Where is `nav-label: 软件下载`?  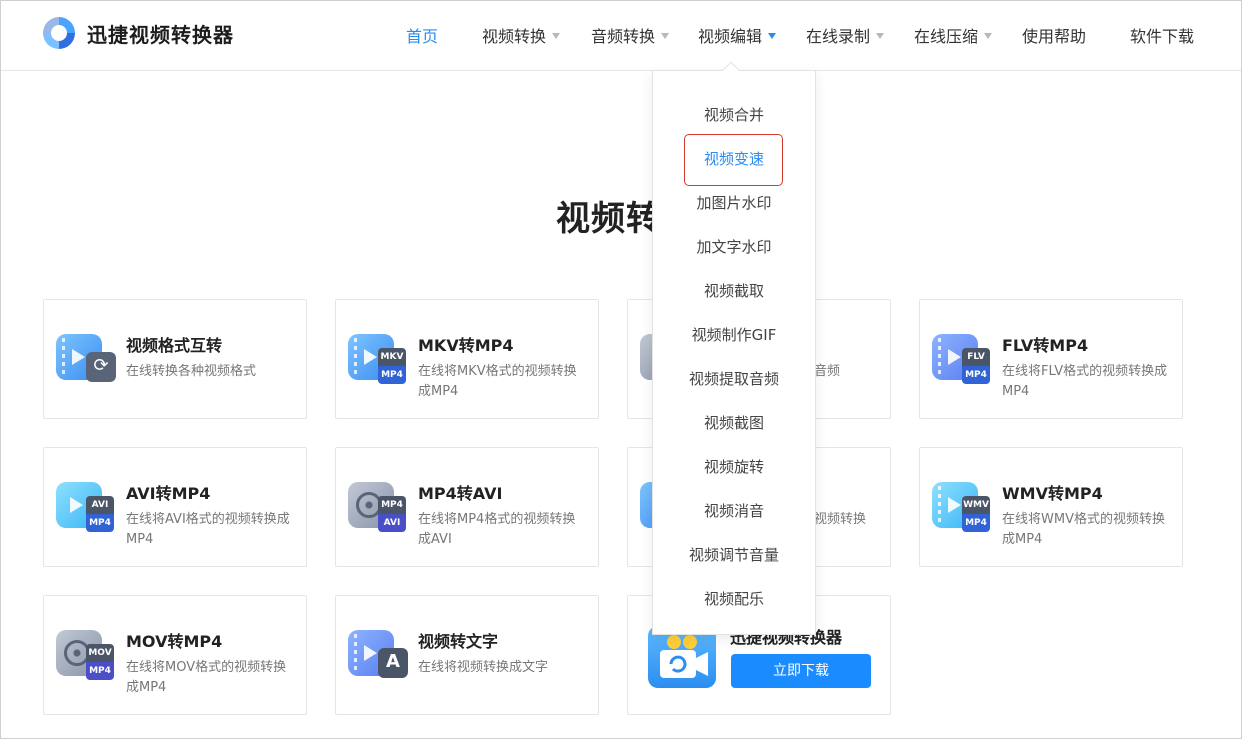
nav-label: 软件下载 is located at coordinates (1162, 36).